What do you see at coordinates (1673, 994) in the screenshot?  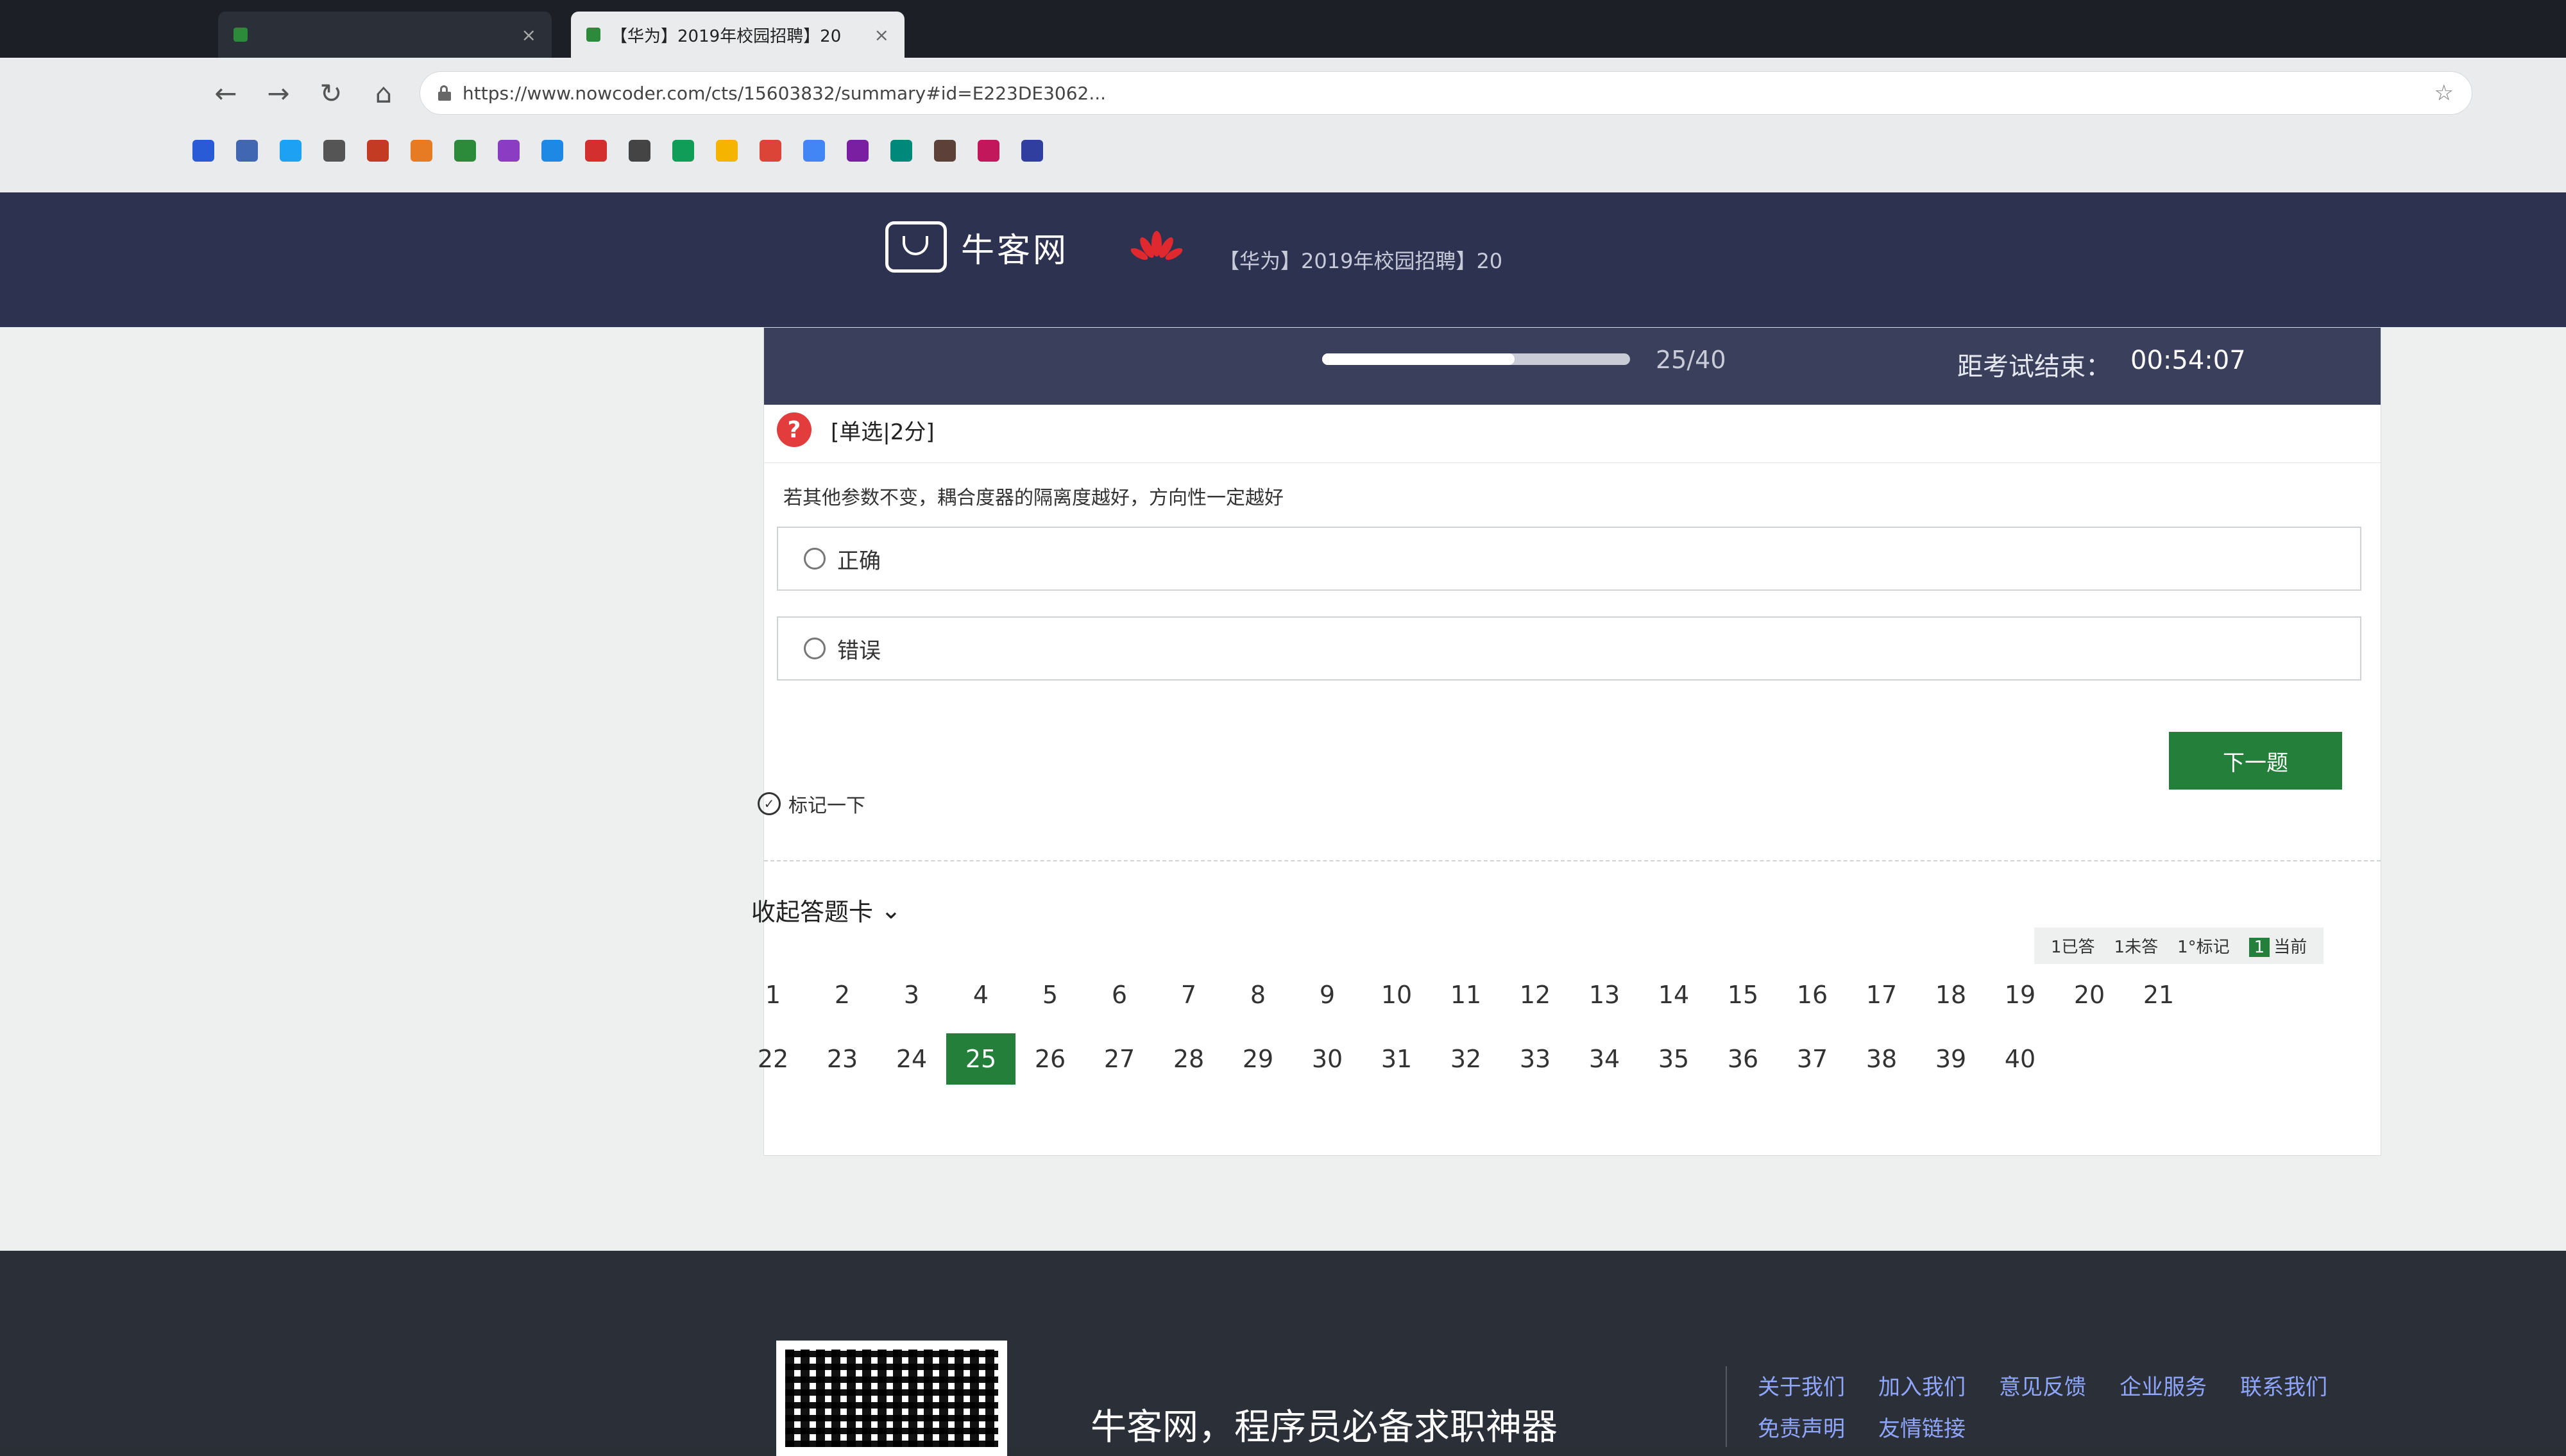 I see `question-number-button: 14` at bounding box center [1673, 994].